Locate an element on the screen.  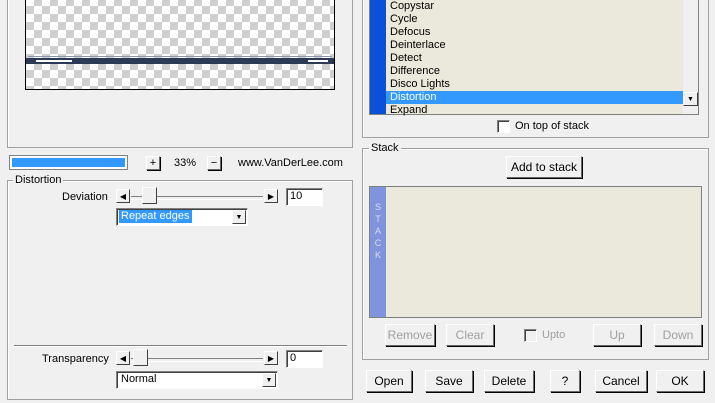
deviation-label: Deviation is located at coordinates (85, 197).